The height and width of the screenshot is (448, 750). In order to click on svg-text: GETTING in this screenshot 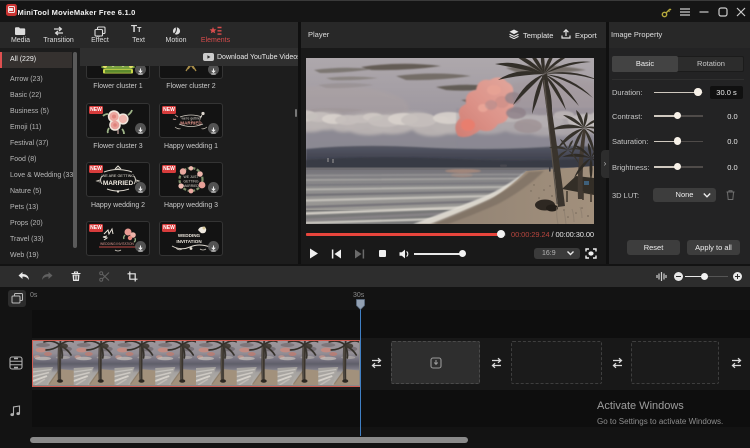, I will do `click(190, 182)`.